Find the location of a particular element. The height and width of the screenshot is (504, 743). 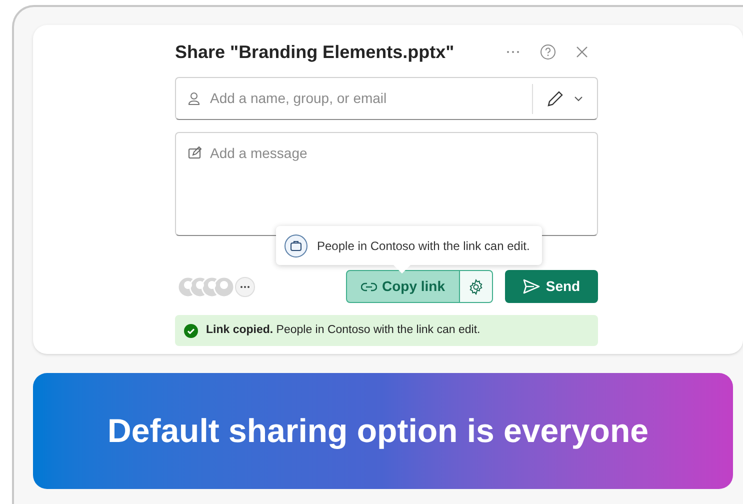

settings-icon is located at coordinates (476, 286).